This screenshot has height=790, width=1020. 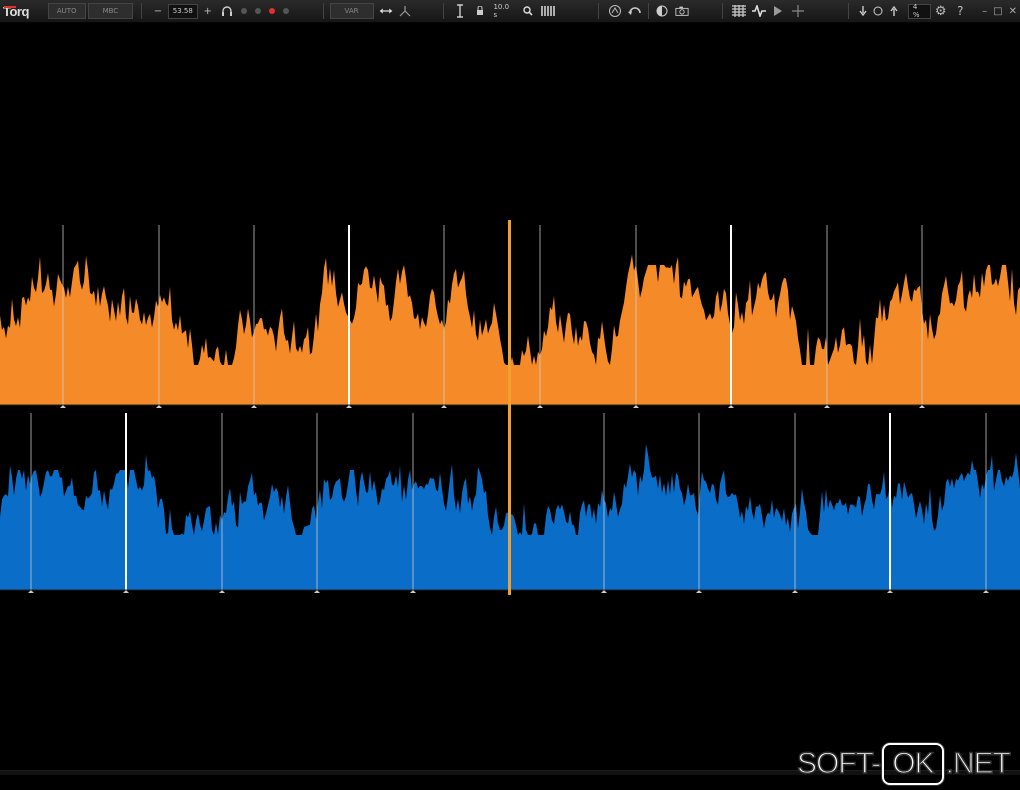 What do you see at coordinates (839, 763) in the screenshot?
I see `watermark-left: SOFT-` at bounding box center [839, 763].